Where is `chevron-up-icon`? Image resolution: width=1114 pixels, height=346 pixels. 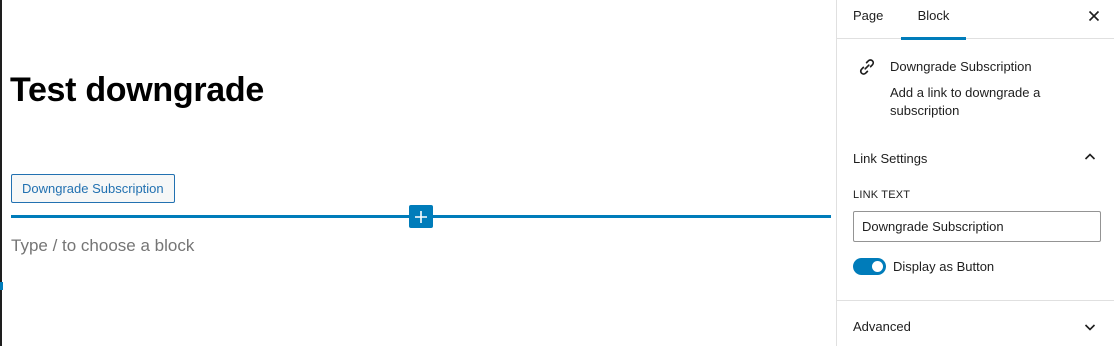 chevron-up-icon is located at coordinates (1090, 156).